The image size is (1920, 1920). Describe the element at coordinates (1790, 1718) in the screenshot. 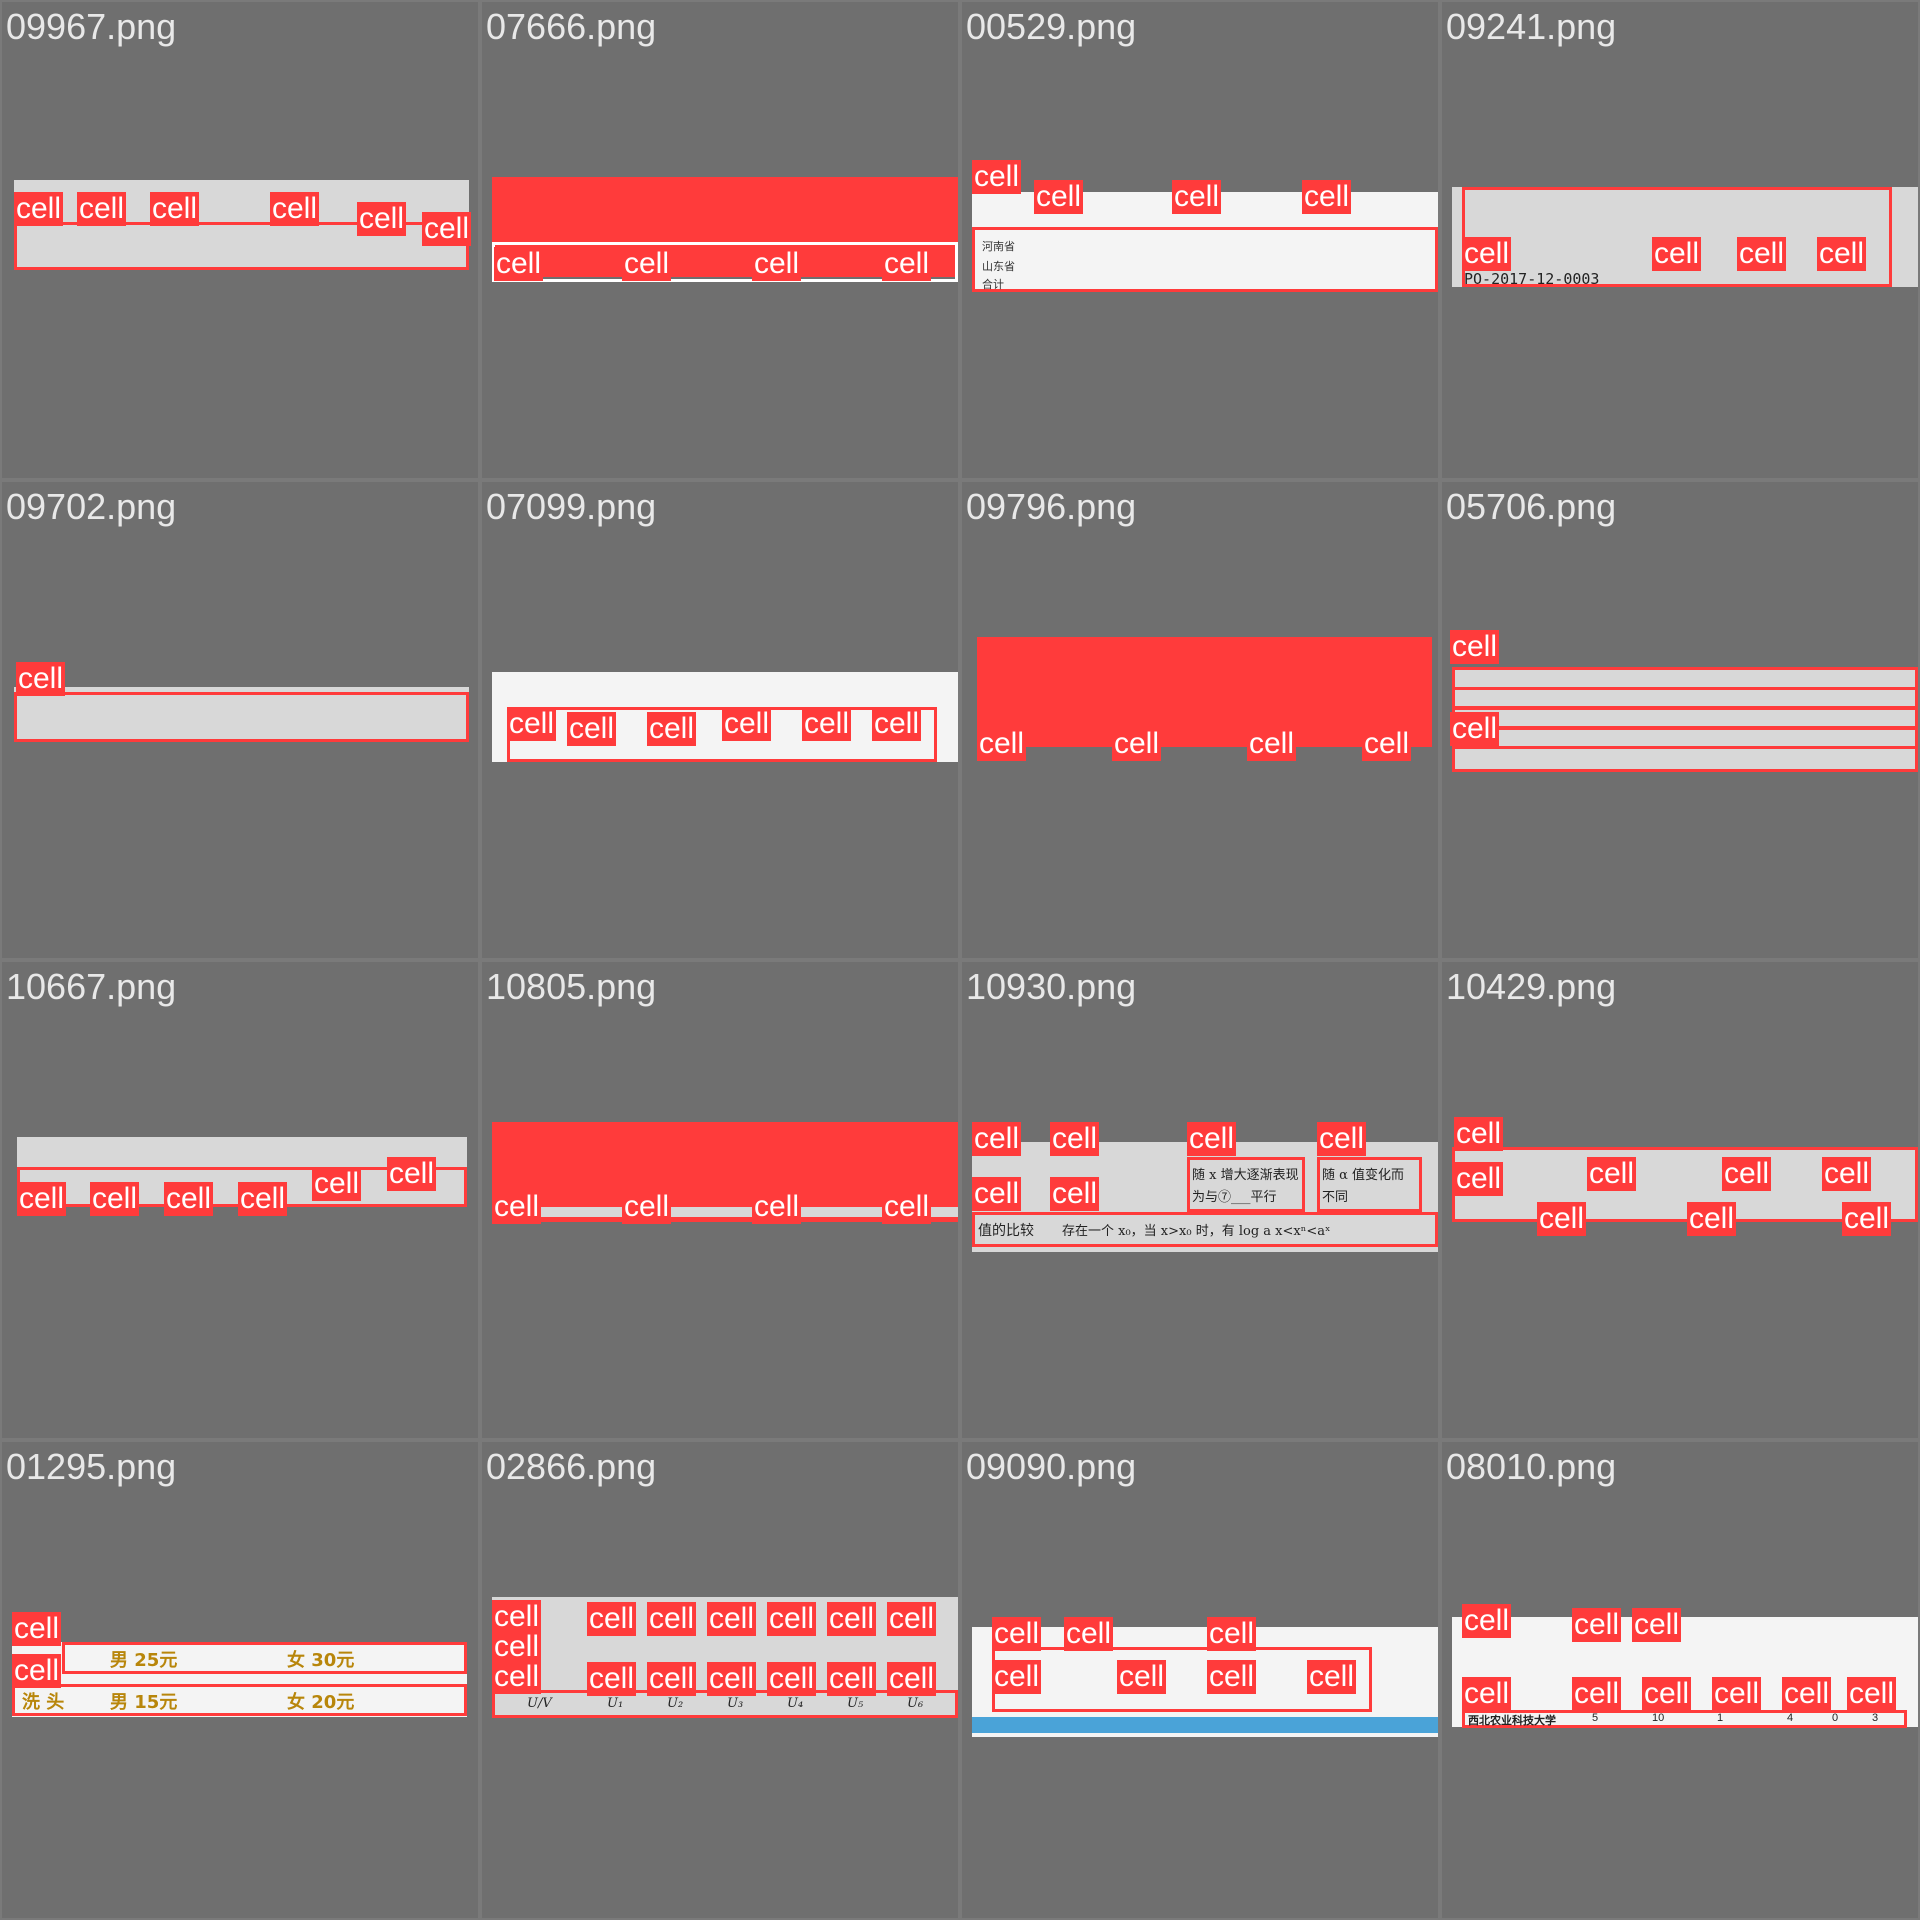

I see `cell-value: 4` at that location.